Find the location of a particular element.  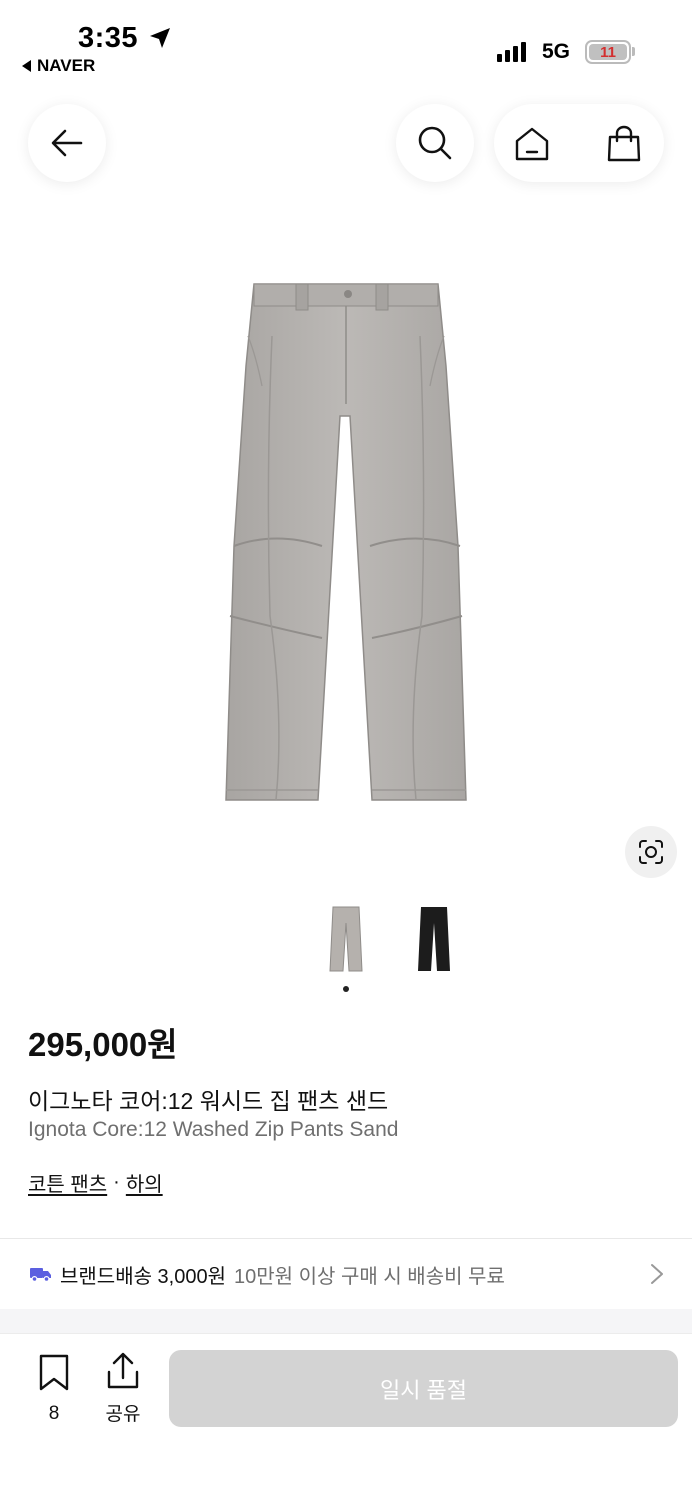

lens-search-icon is located at coordinates (651, 852).